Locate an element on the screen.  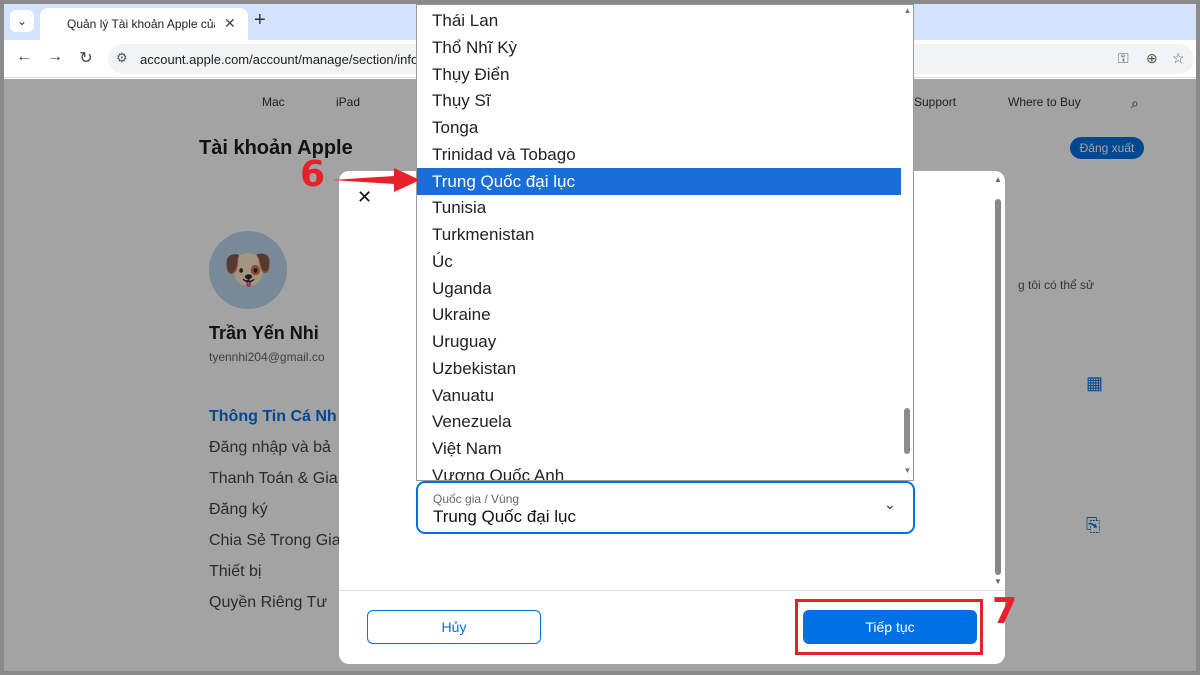
dropdown-option: Uzbekistan is located at coordinates (659, 368).